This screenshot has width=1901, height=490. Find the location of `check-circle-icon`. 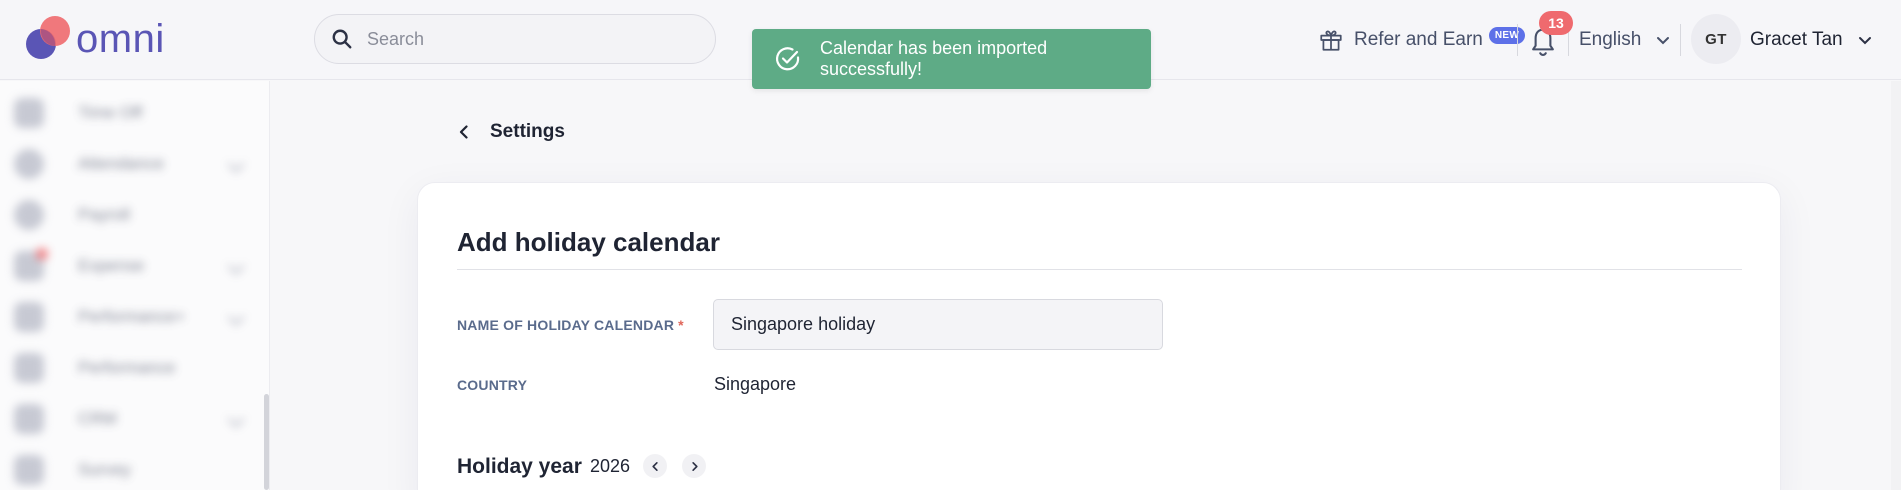

check-circle-icon is located at coordinates (787, 59).